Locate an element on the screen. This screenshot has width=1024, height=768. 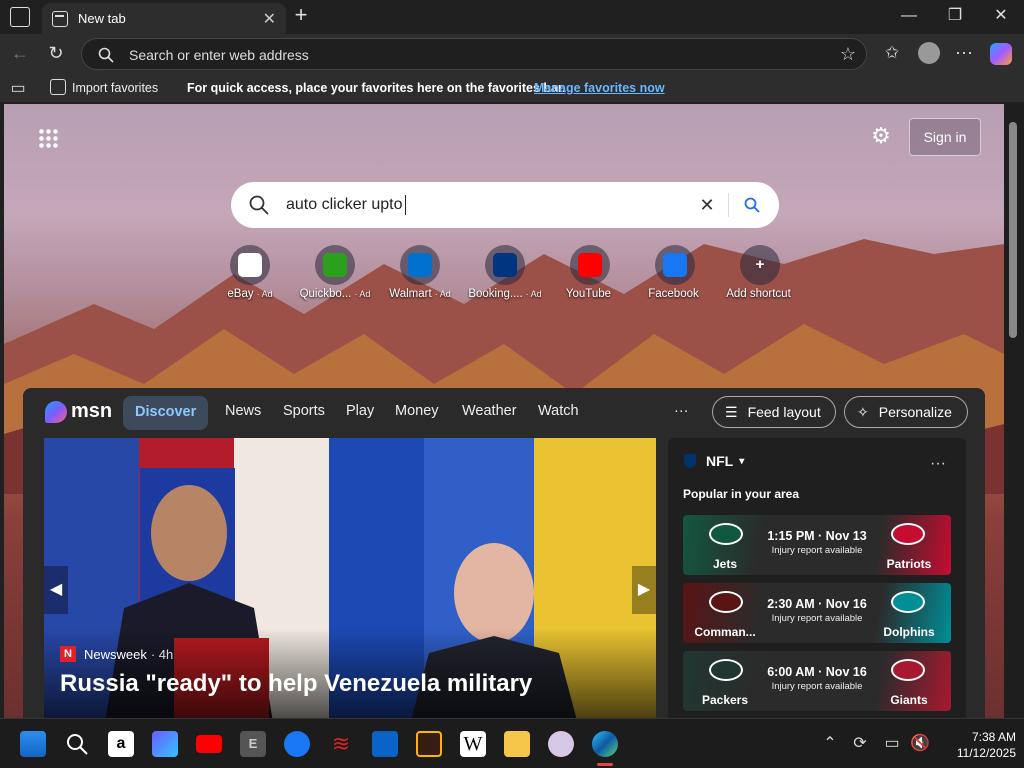
scrollbar-thumb is located at coordinates (1013, 230).